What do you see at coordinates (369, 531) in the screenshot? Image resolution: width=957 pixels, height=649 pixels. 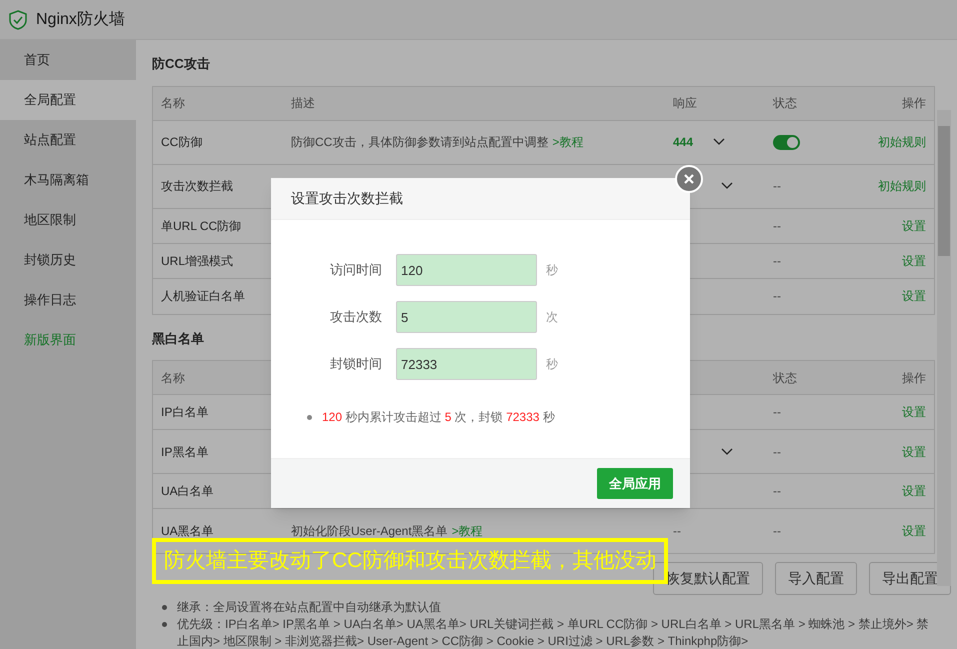 I see `table-cell: 初始化阶段User-Agent黑名单` at bounding box center [369, 531].